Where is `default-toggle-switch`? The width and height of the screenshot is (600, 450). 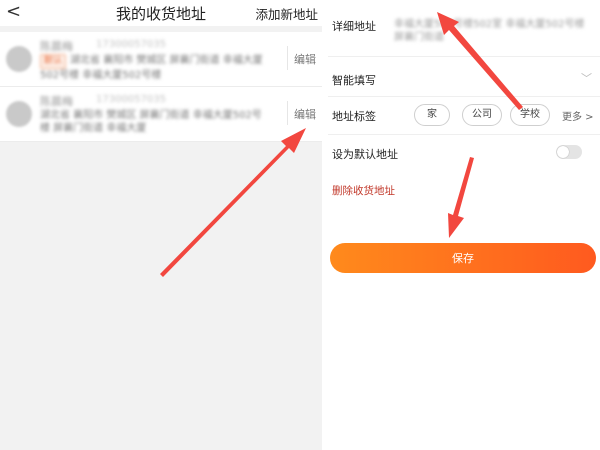
default-toggle-switch is located at coordinates (569, 152).